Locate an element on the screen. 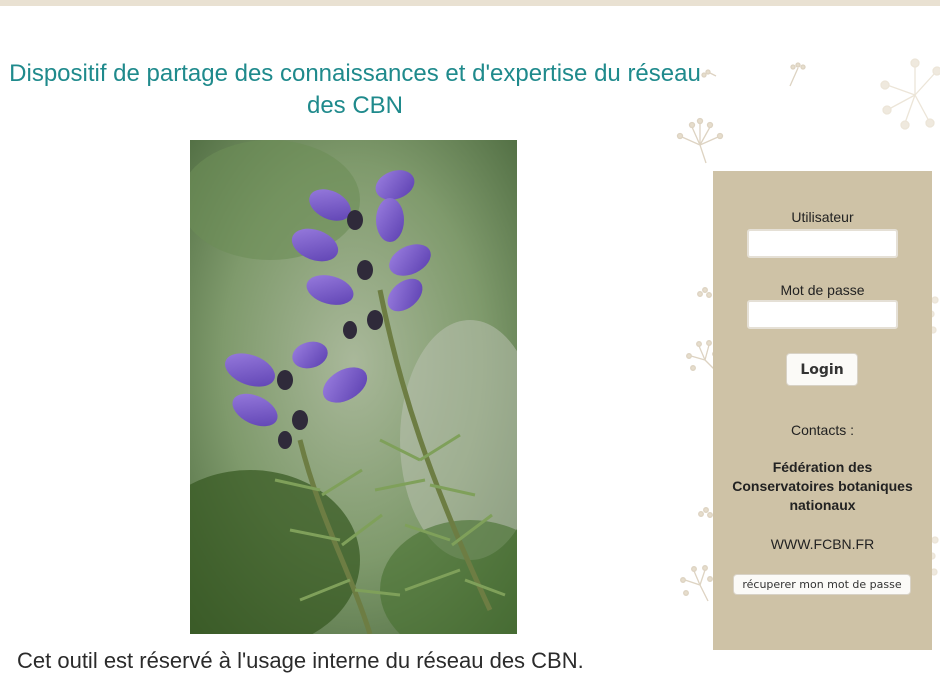  website-link: WWW.FCBN.FR is located at coordinates (822, 544).